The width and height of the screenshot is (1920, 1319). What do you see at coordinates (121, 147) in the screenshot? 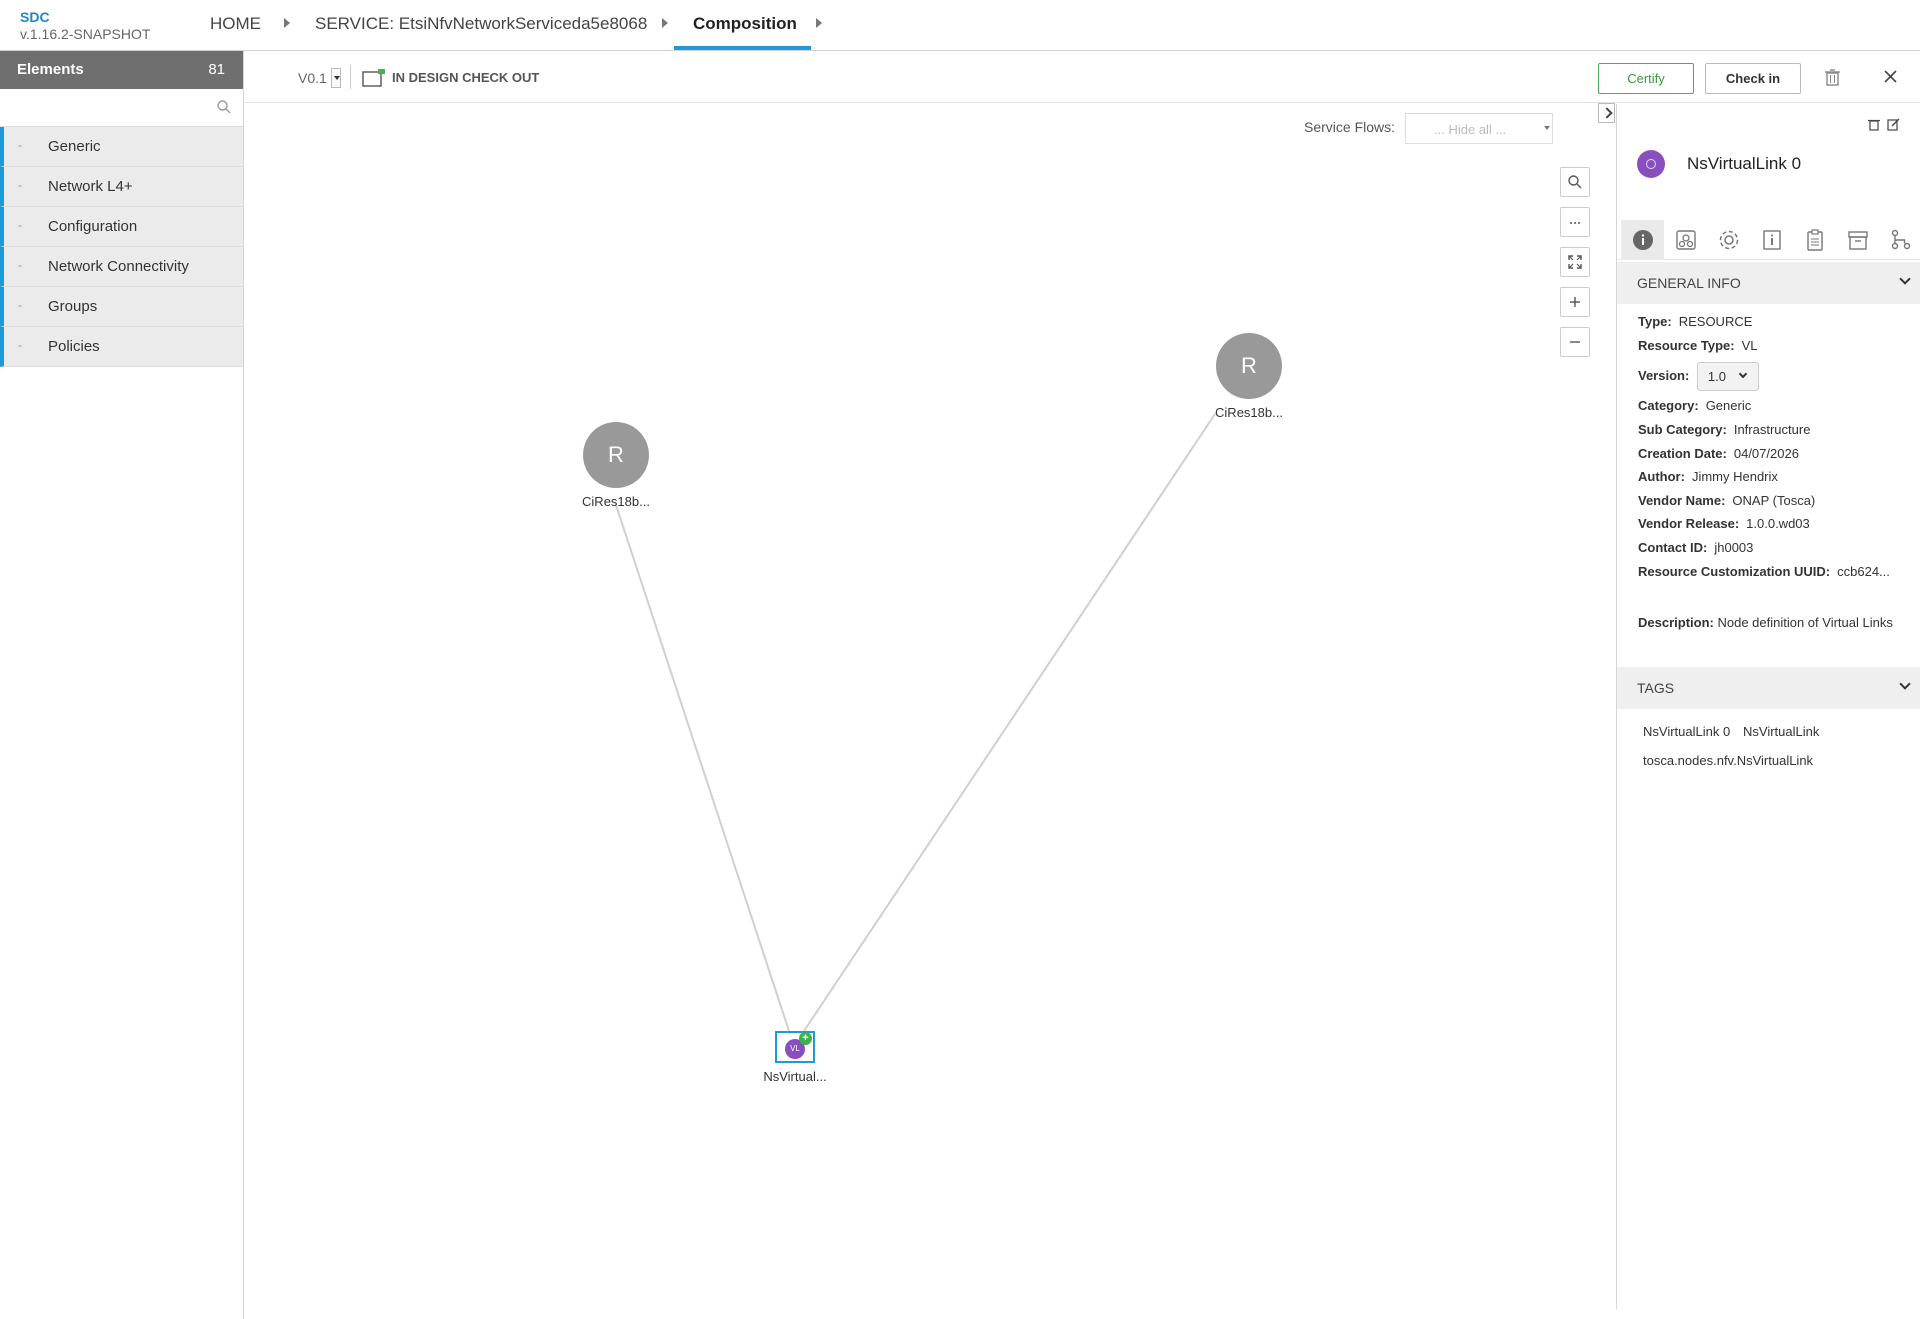
I see `palette-group-generic: - Generic` at bounding box center [121, 147].